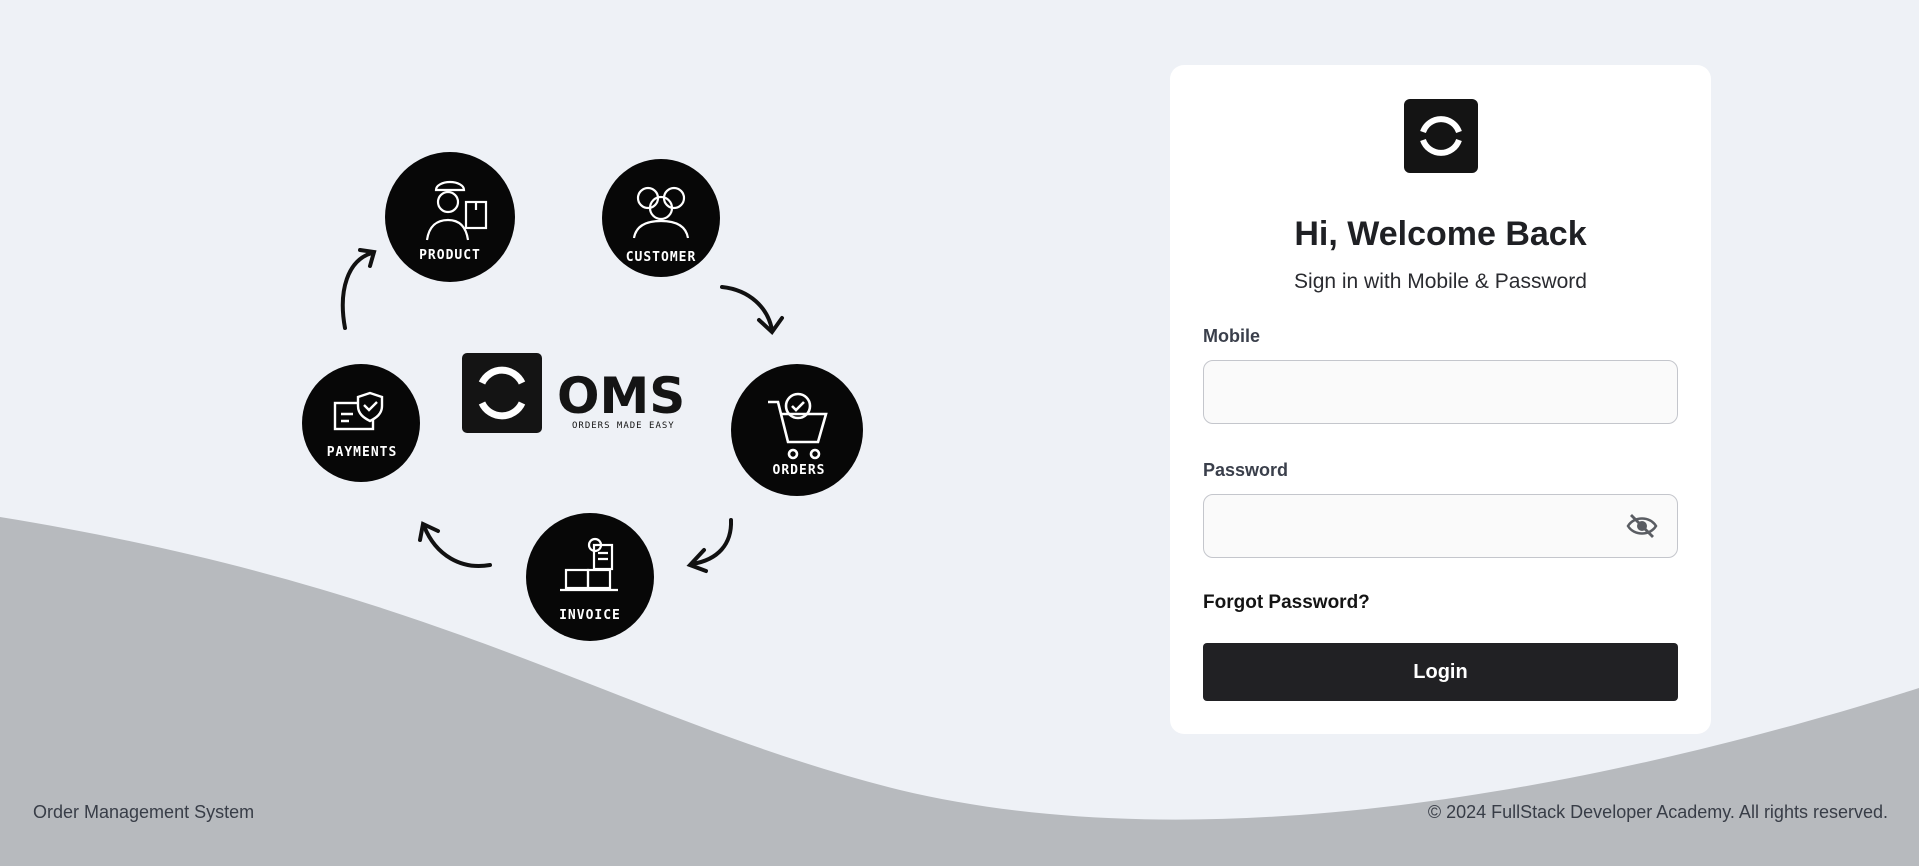 This screenshot has height=866, width=1919. I want to click on customer-node: CUSTOMER, so click(661, 218).